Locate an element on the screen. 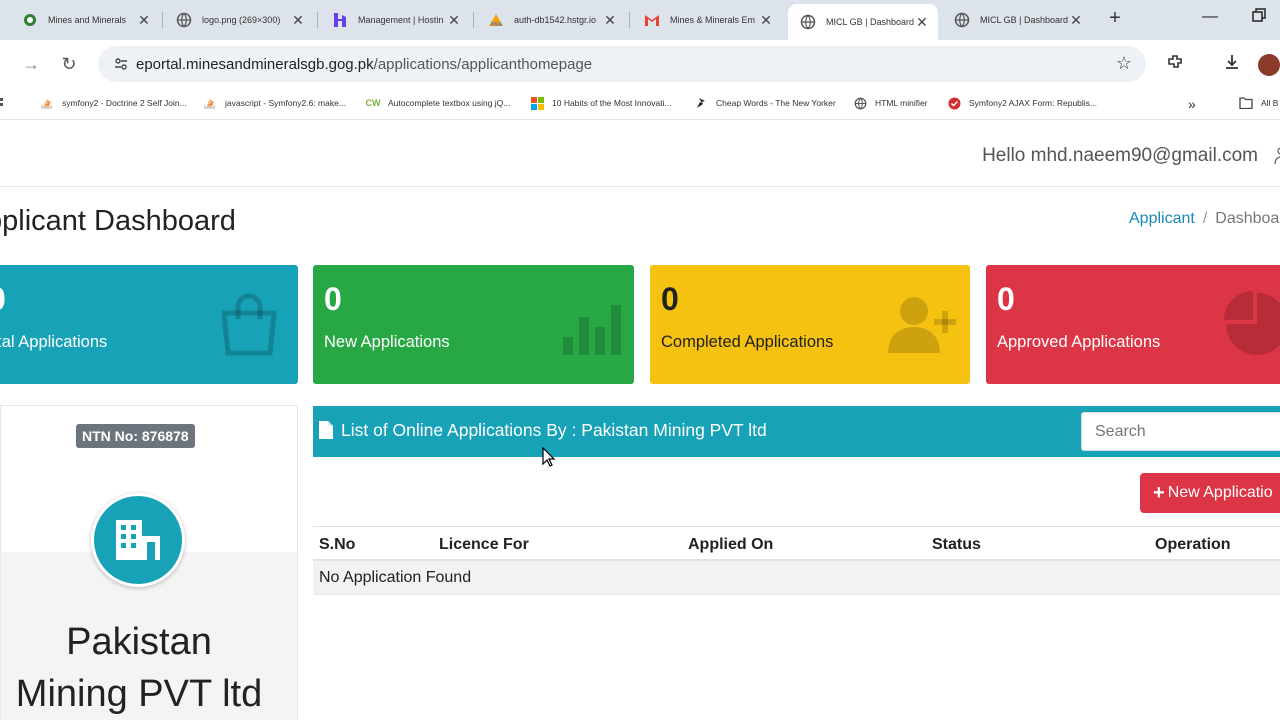 This screenshot has height=720, width=1280. plus-icon: + is located at coordinates (1159, 492).